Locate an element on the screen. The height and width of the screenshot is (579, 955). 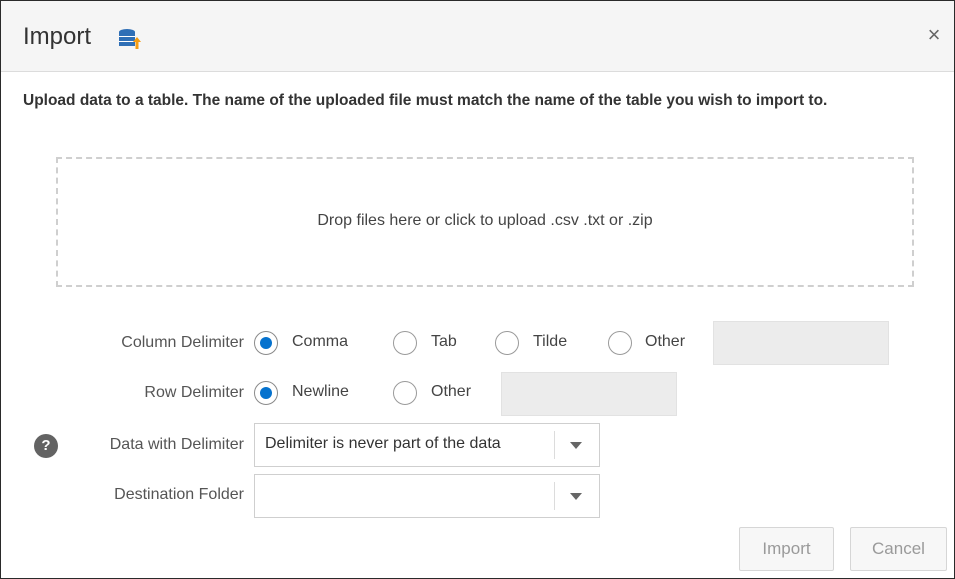
help-icon: ? is located at coordinates (46, 446).